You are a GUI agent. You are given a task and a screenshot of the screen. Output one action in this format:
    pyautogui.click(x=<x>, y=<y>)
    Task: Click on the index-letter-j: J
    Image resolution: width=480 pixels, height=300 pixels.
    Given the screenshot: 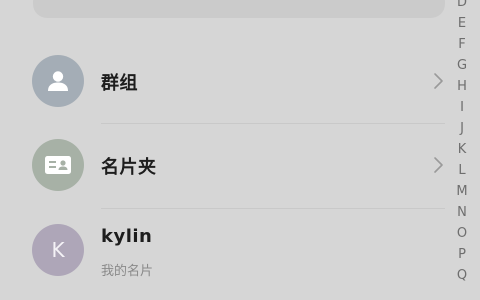 What is the action you would take?
    pyautogui.click(x=462, y=129)
    